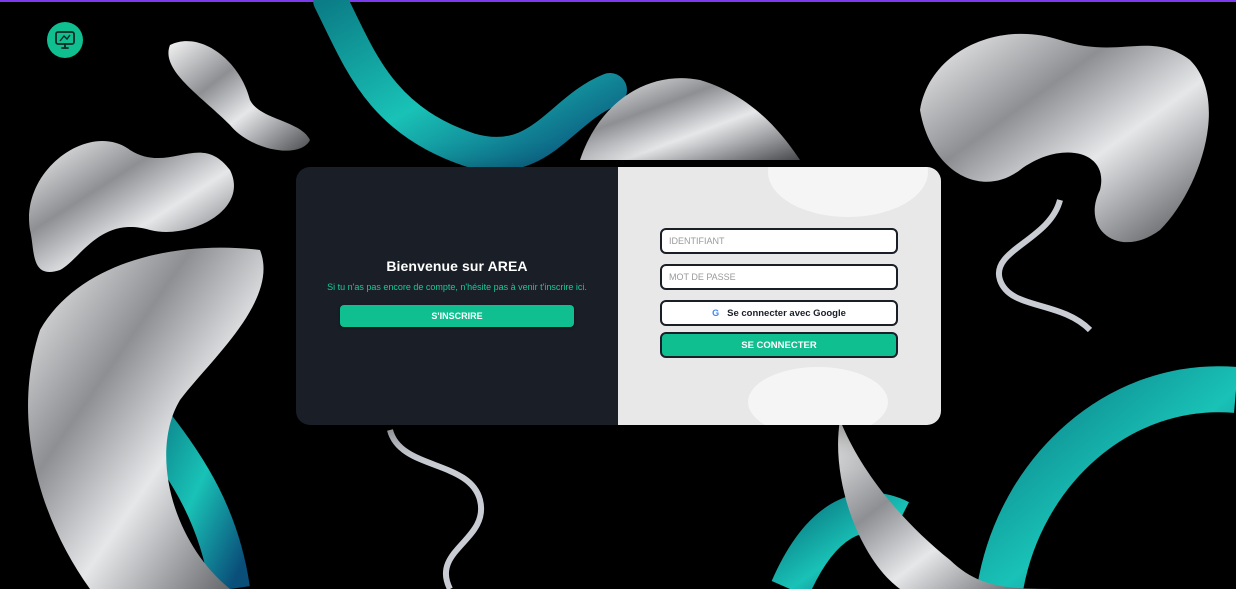 Image resolution: width=1236 pixels, height=589 pixels. I want to click on google-icon: G, so click(716, 313).